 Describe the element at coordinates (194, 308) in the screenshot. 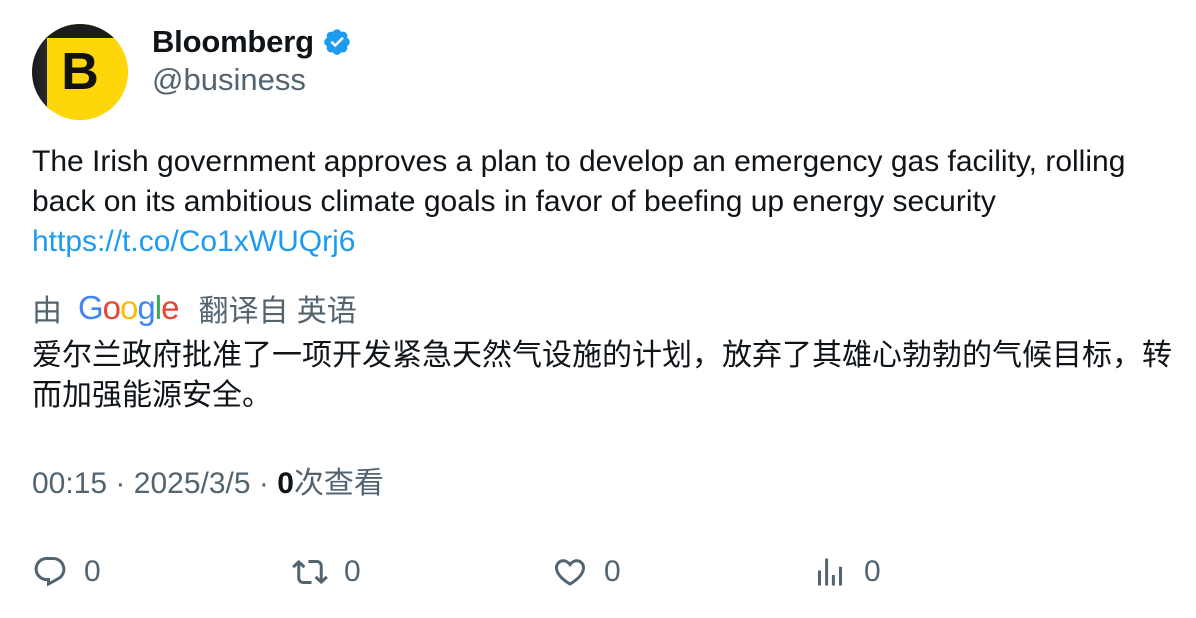

I see `translation-attribution: 由 Google 翻译自 英语` at that location.